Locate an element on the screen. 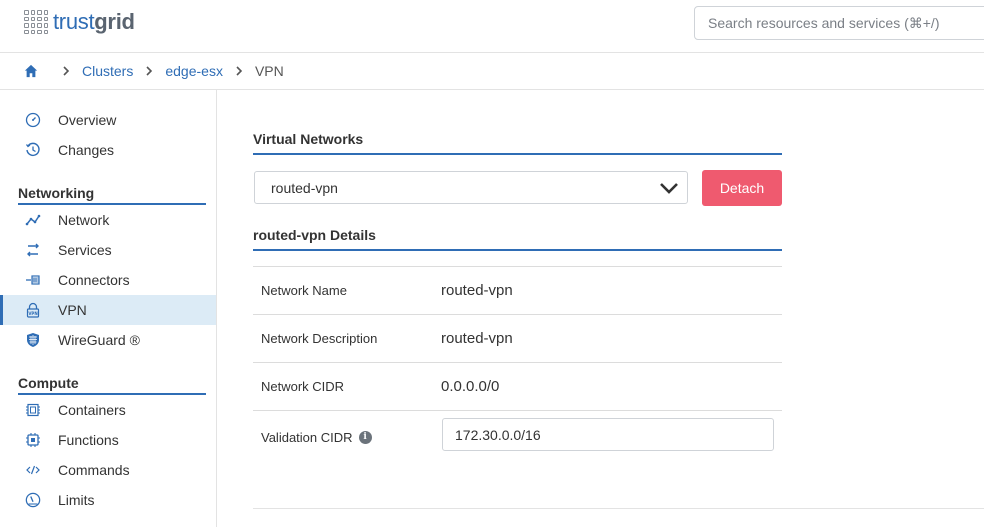 This screenshot has width=984, height=527. history-icon is located at coordinates (33, 150).